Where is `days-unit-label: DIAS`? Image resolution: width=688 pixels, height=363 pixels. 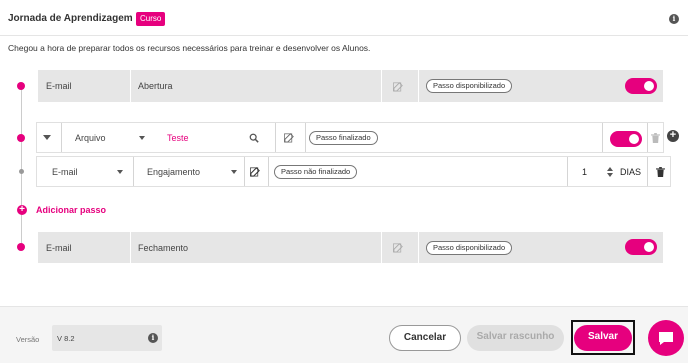
days-unit-label: DIAS is located at coordinates (631, 171).